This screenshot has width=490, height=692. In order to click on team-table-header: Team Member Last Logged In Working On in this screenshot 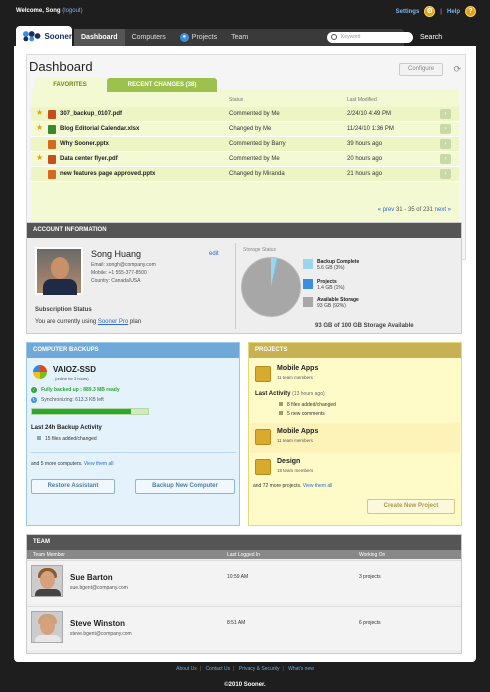, I will do `click(244, 554)`.